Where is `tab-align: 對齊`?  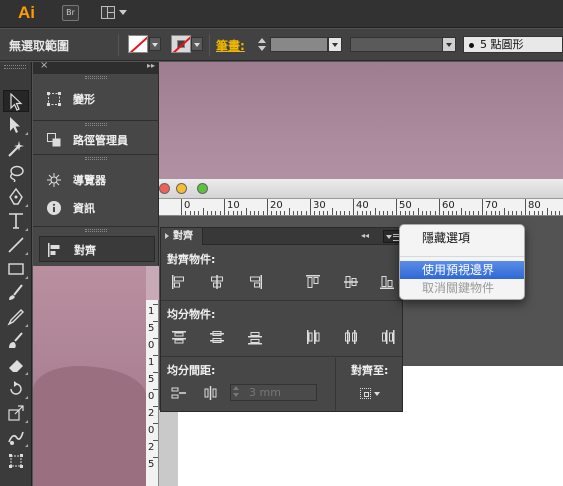
tab-align: 對齊 is located at coordinates (182, 236).